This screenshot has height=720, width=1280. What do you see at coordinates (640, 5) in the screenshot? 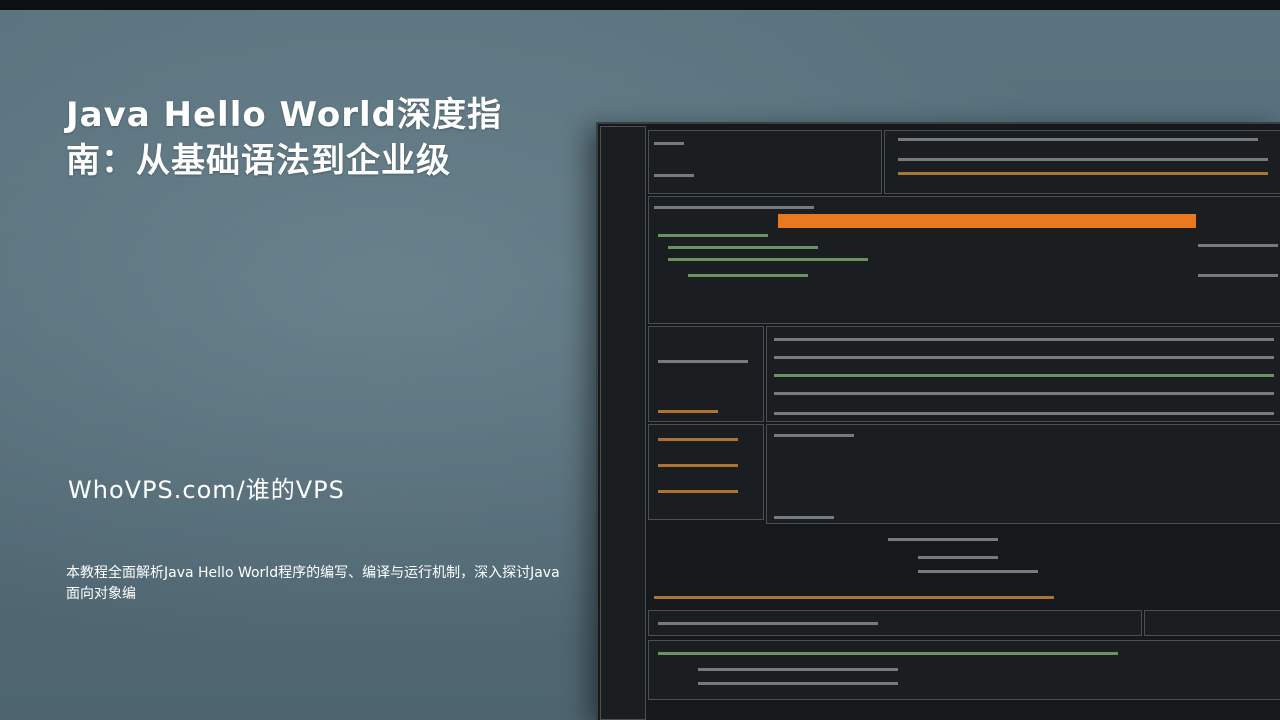
I see `top-bar` at bounding box center [640, 5].